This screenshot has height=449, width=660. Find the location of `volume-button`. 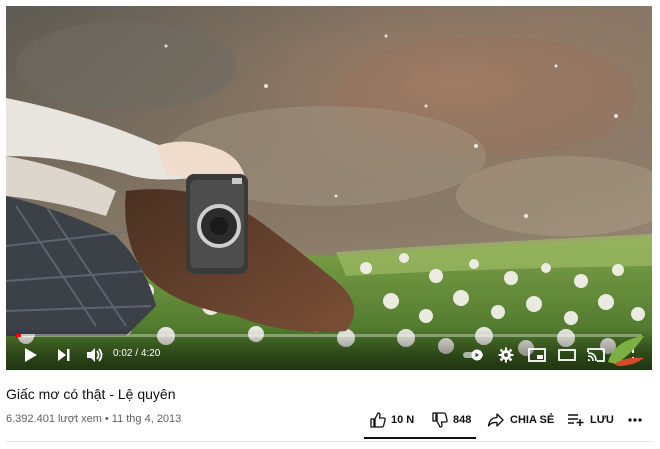

volume-button is located at coordinates (95, 355).